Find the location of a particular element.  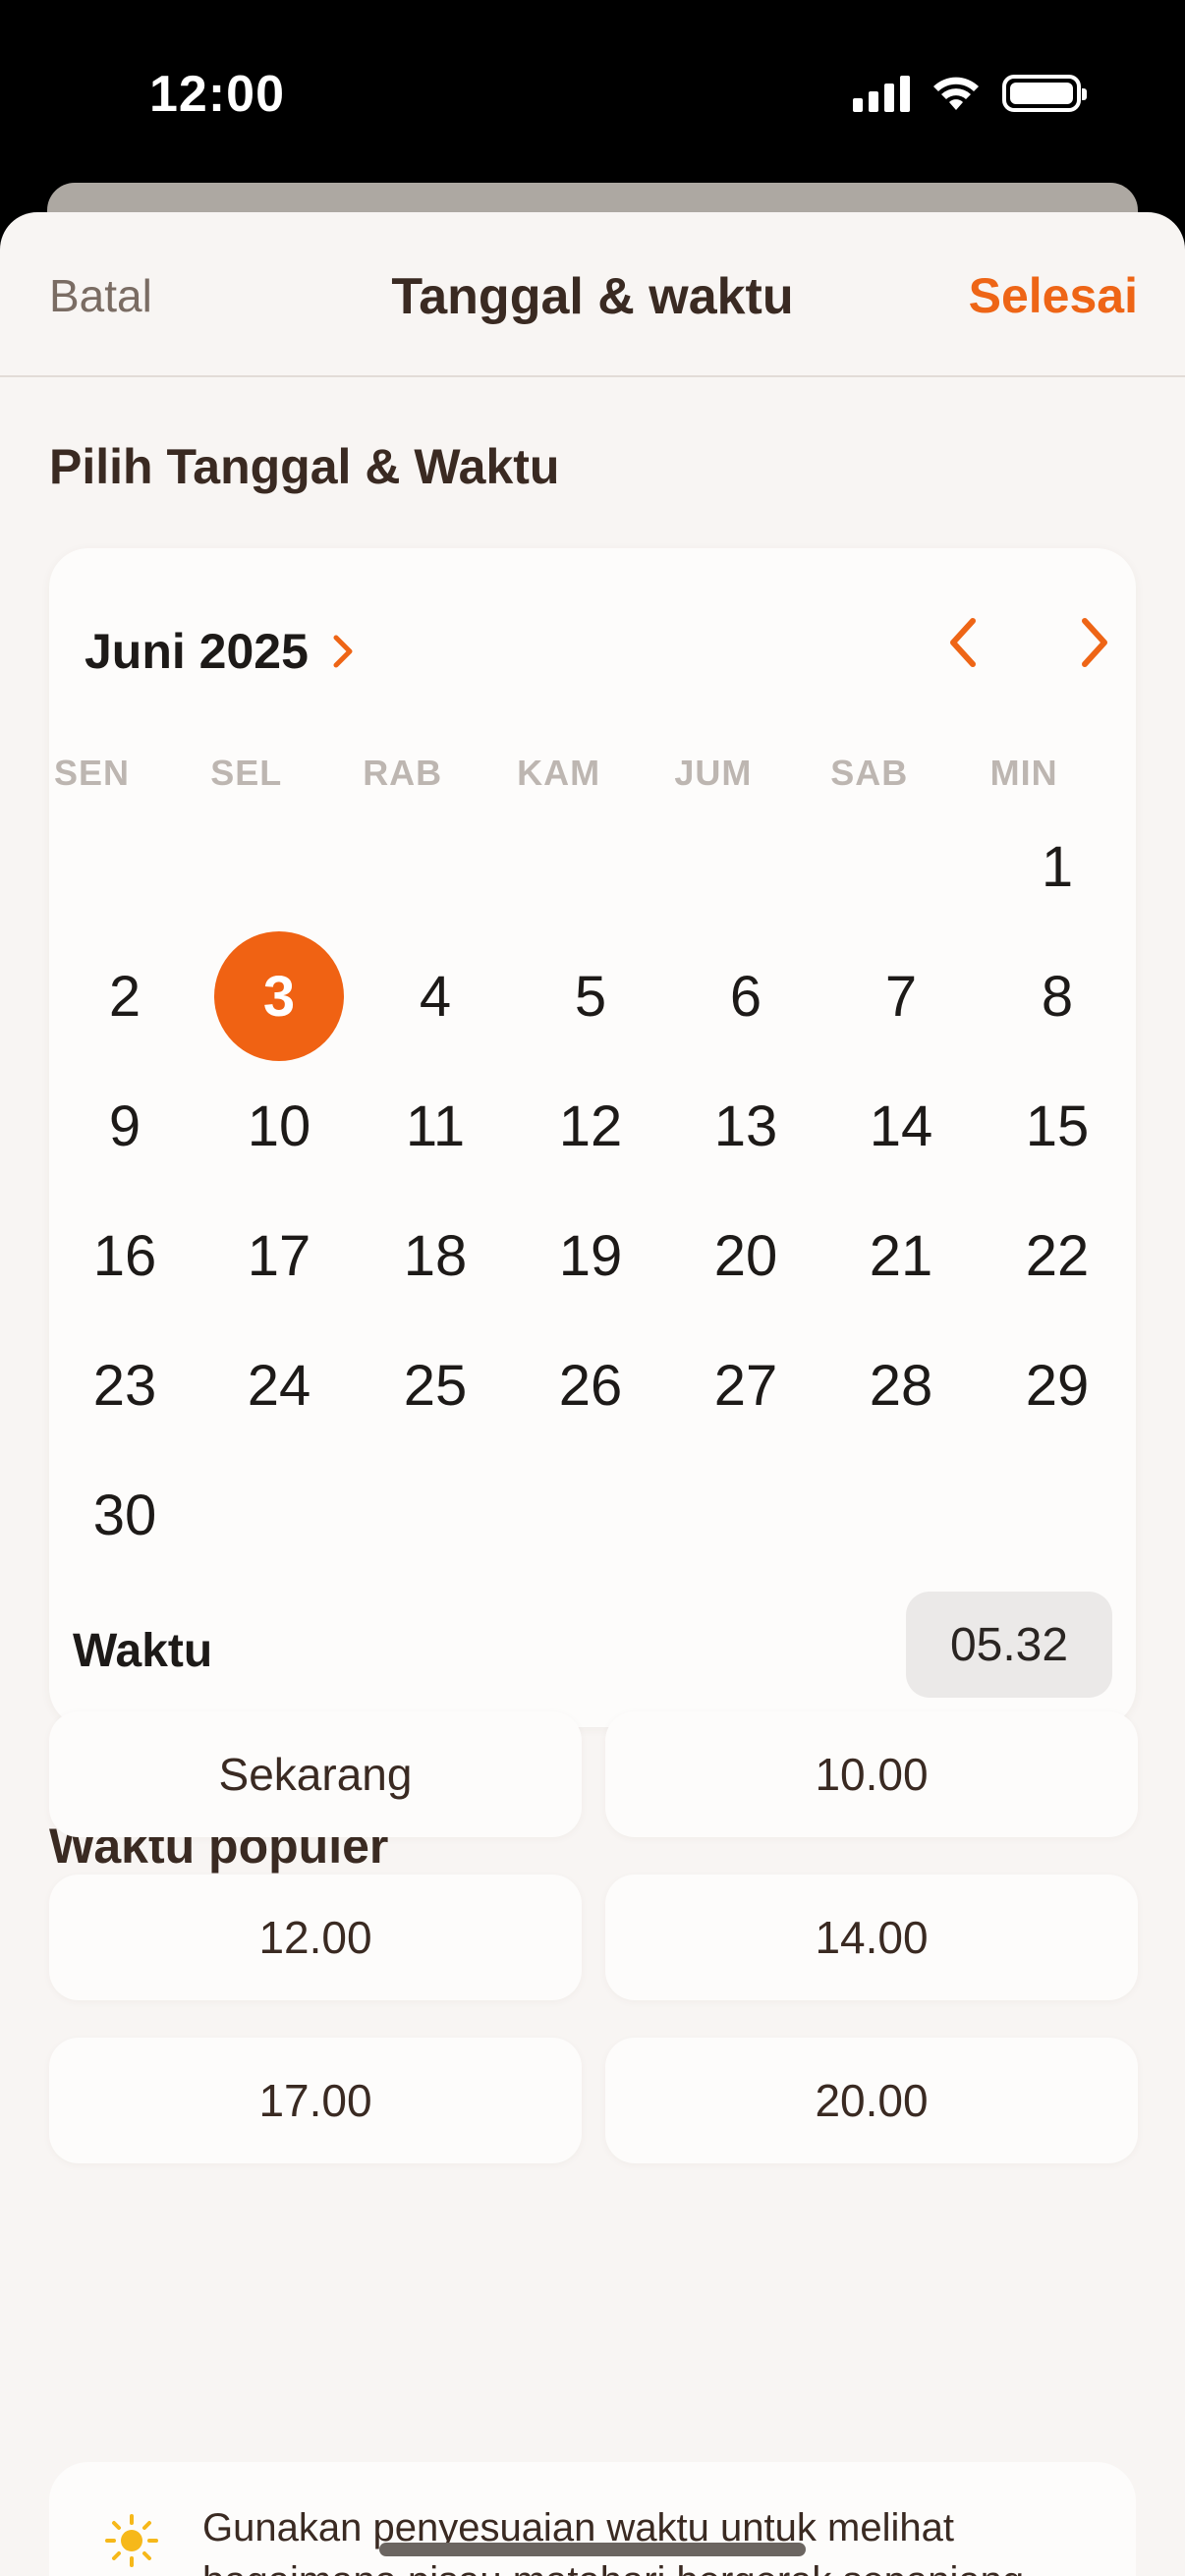

previous-month-button is located at coordinates (963, 642).